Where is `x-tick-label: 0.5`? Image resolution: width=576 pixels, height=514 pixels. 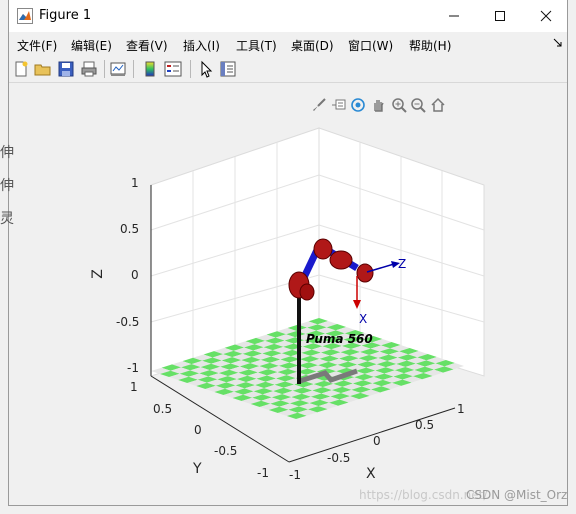 x-tick-label: 0.5 is located at coordinates (425, 425).